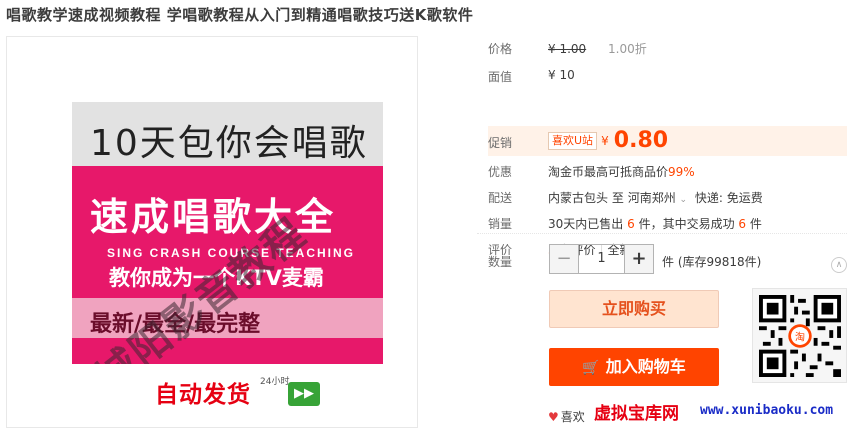  I want to click on auto-delivery-badge: 自动发货, so click(203, 395).